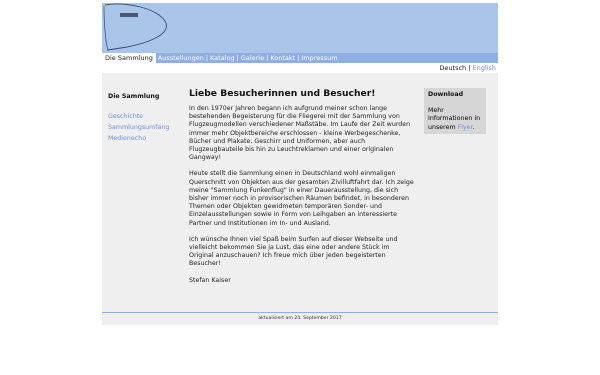 This screenshot has height=375, width=600. Describe the element at coordinates (143, 138) in the screenshot. I see `sidebar-item-medienecho: Medienecho` at that location.